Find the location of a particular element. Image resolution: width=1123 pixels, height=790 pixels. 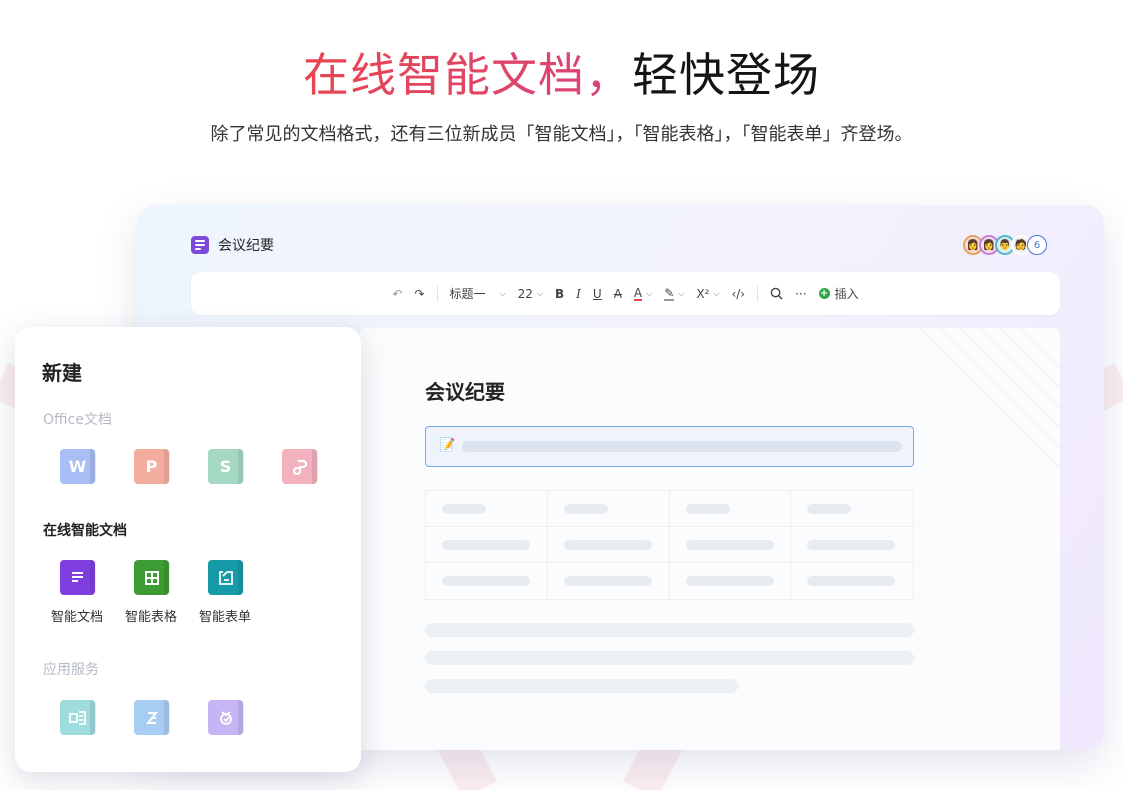

memo-icon: 📝 is located at coordinates (447, 445).